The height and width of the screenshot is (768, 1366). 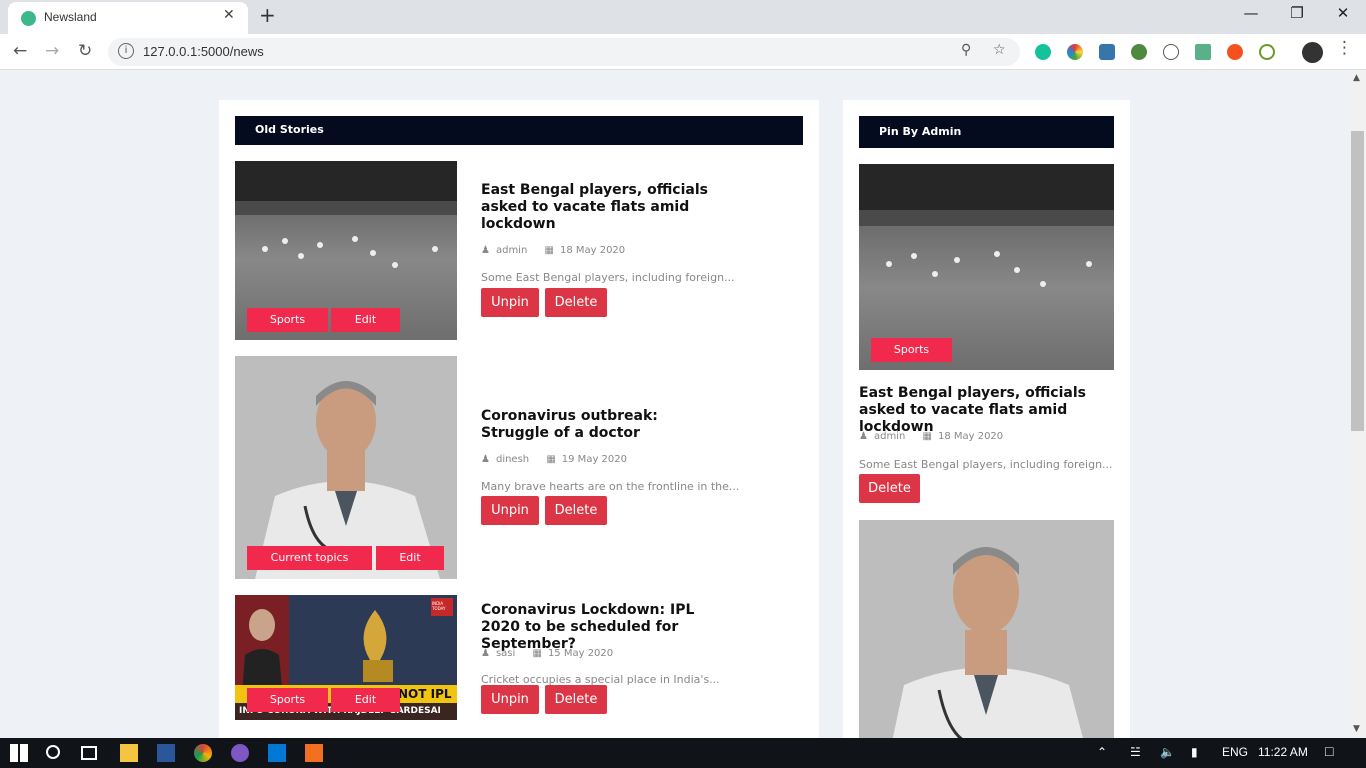 I want to click on bookmark-star-icon: ☆, so click(x=999, y=50).